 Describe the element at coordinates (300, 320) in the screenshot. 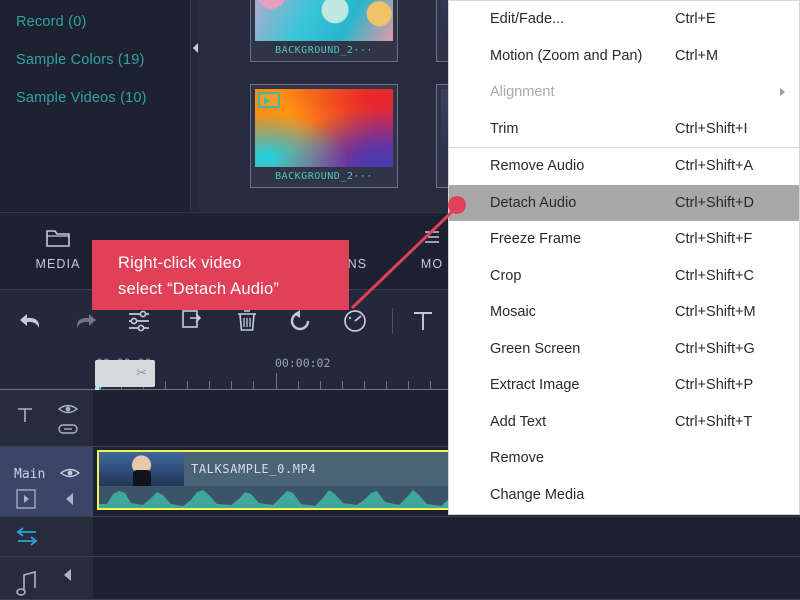

I see `rotate-icon` at that location.